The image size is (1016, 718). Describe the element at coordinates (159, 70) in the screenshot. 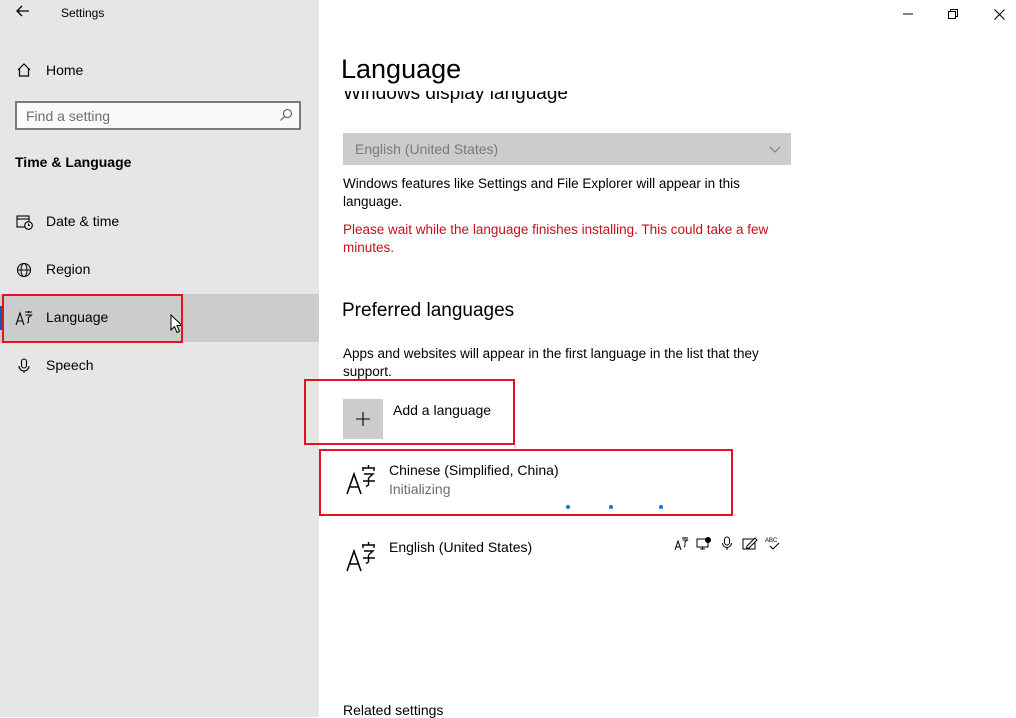

I see `sidebar-item-home: Home` at that location.